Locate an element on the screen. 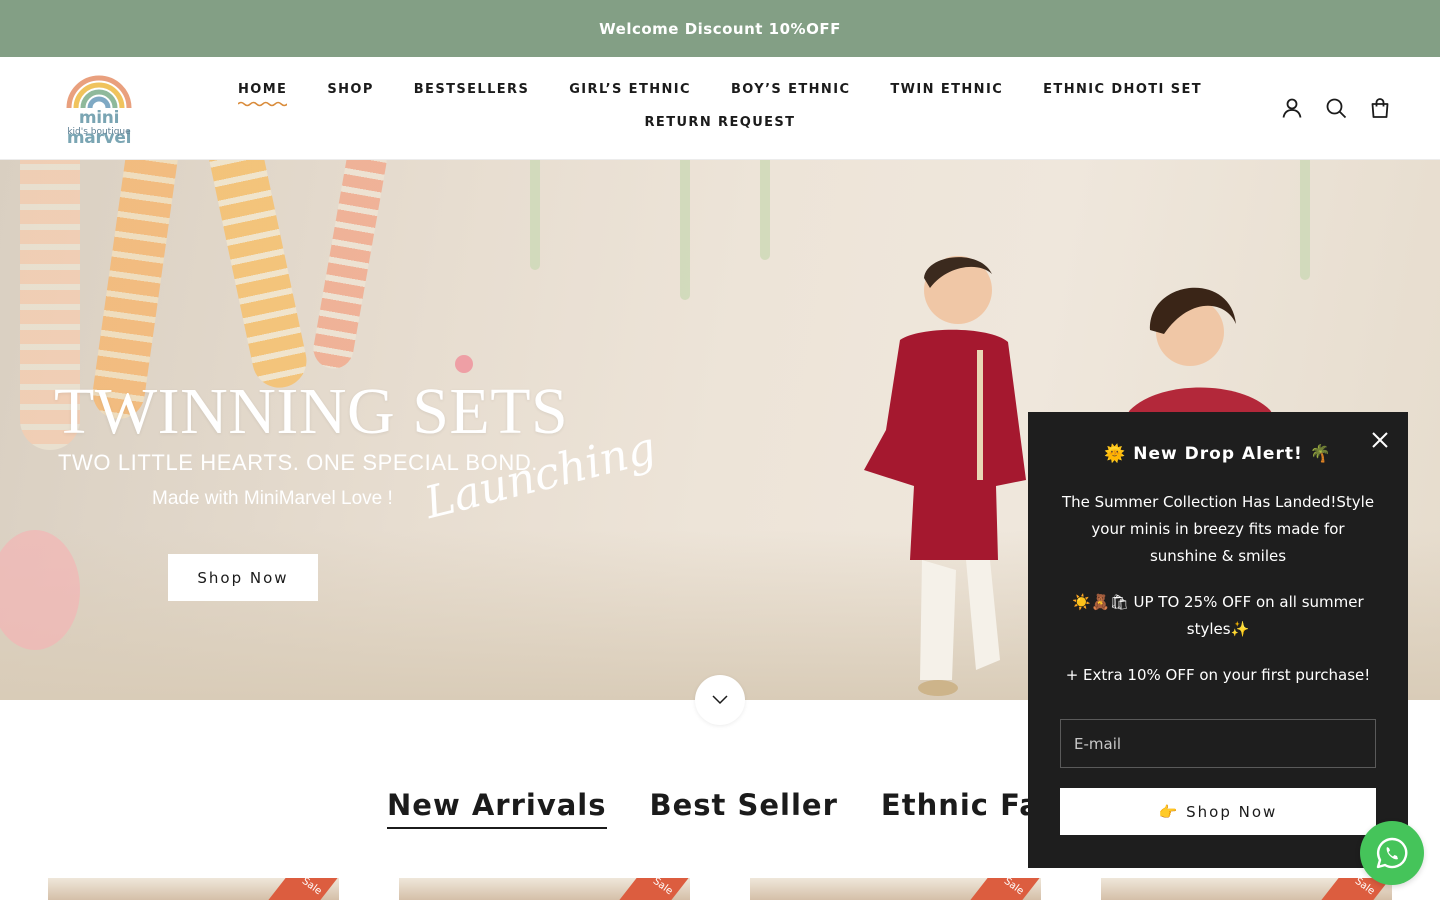 Image resolution: width=1440 pixels, height=900 pixels. nav-shop: SHOP is located at coordinates (350, 89).